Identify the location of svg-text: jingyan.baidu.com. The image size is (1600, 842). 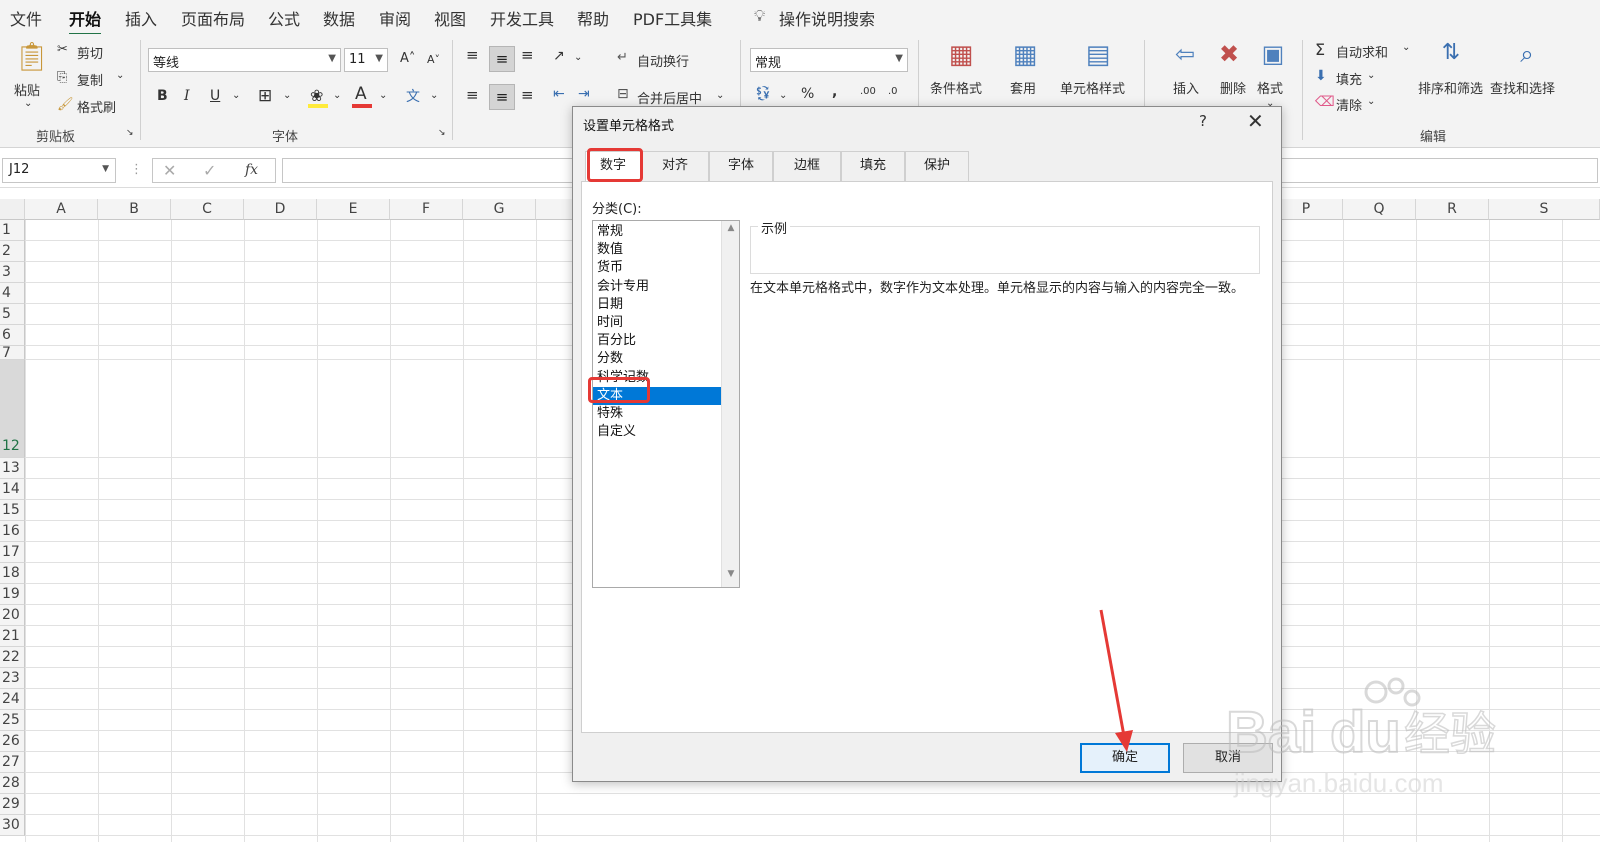
(1338, 783).